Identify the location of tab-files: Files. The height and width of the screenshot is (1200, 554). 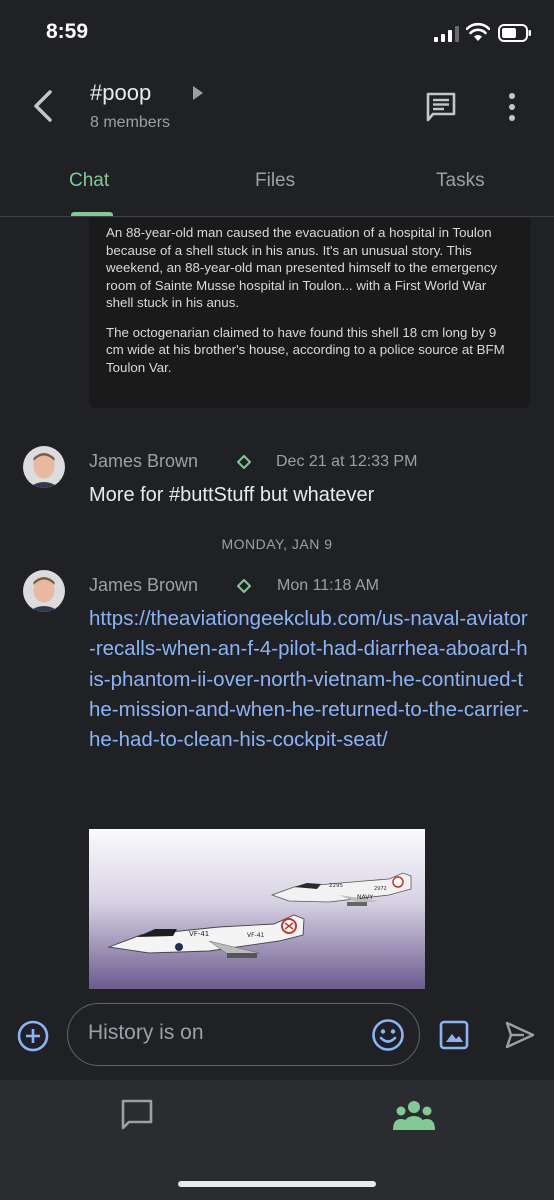
(275, 181).